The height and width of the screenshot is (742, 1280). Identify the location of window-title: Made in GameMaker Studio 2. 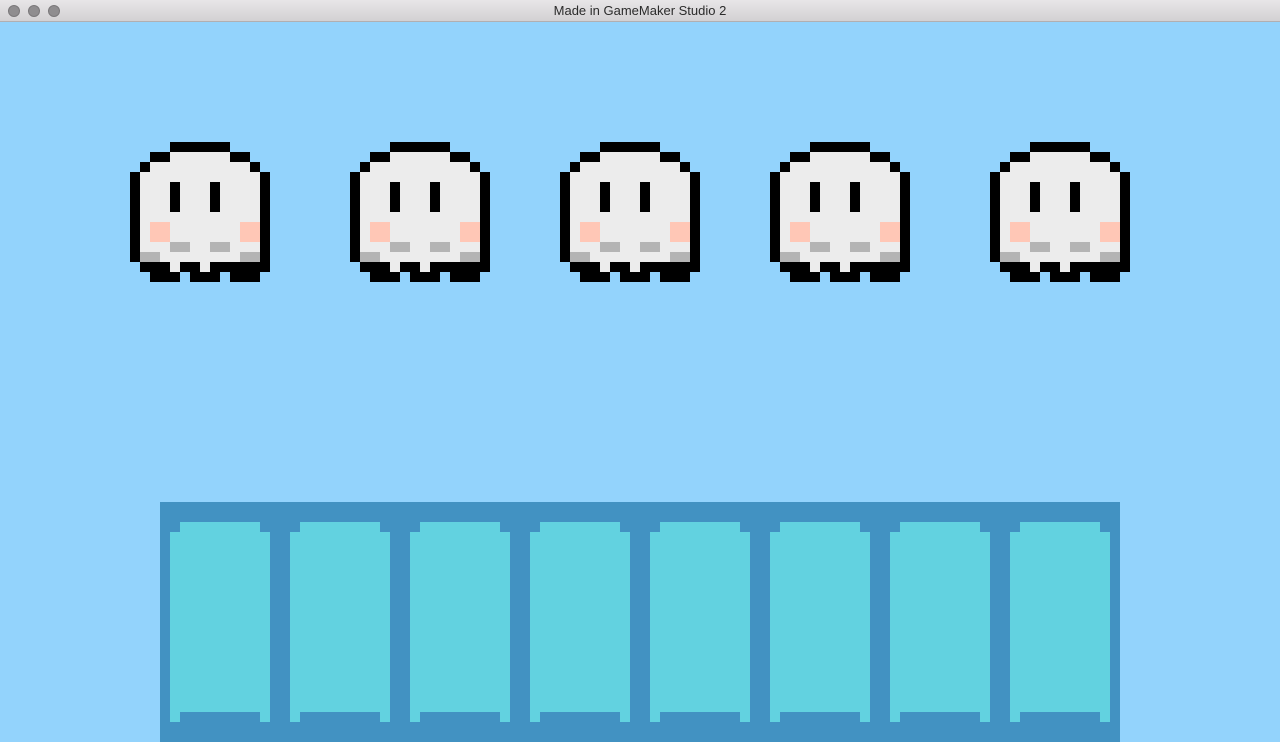
(640, 10).